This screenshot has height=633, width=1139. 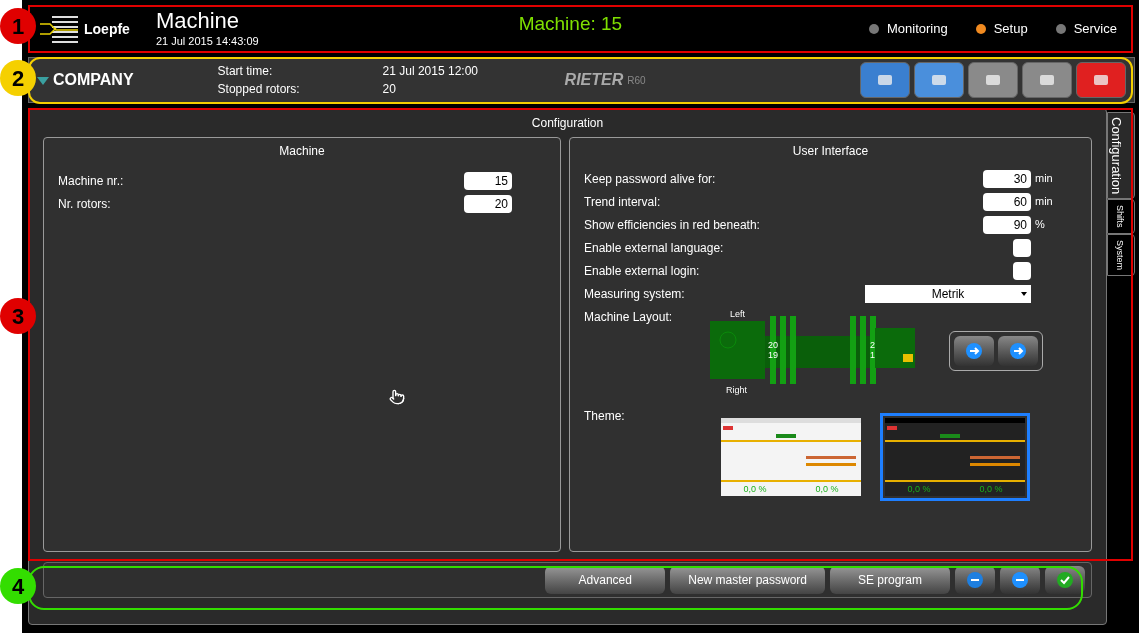 I want to click on field-label: Nr. rotors:, so click(x=84, y=204).